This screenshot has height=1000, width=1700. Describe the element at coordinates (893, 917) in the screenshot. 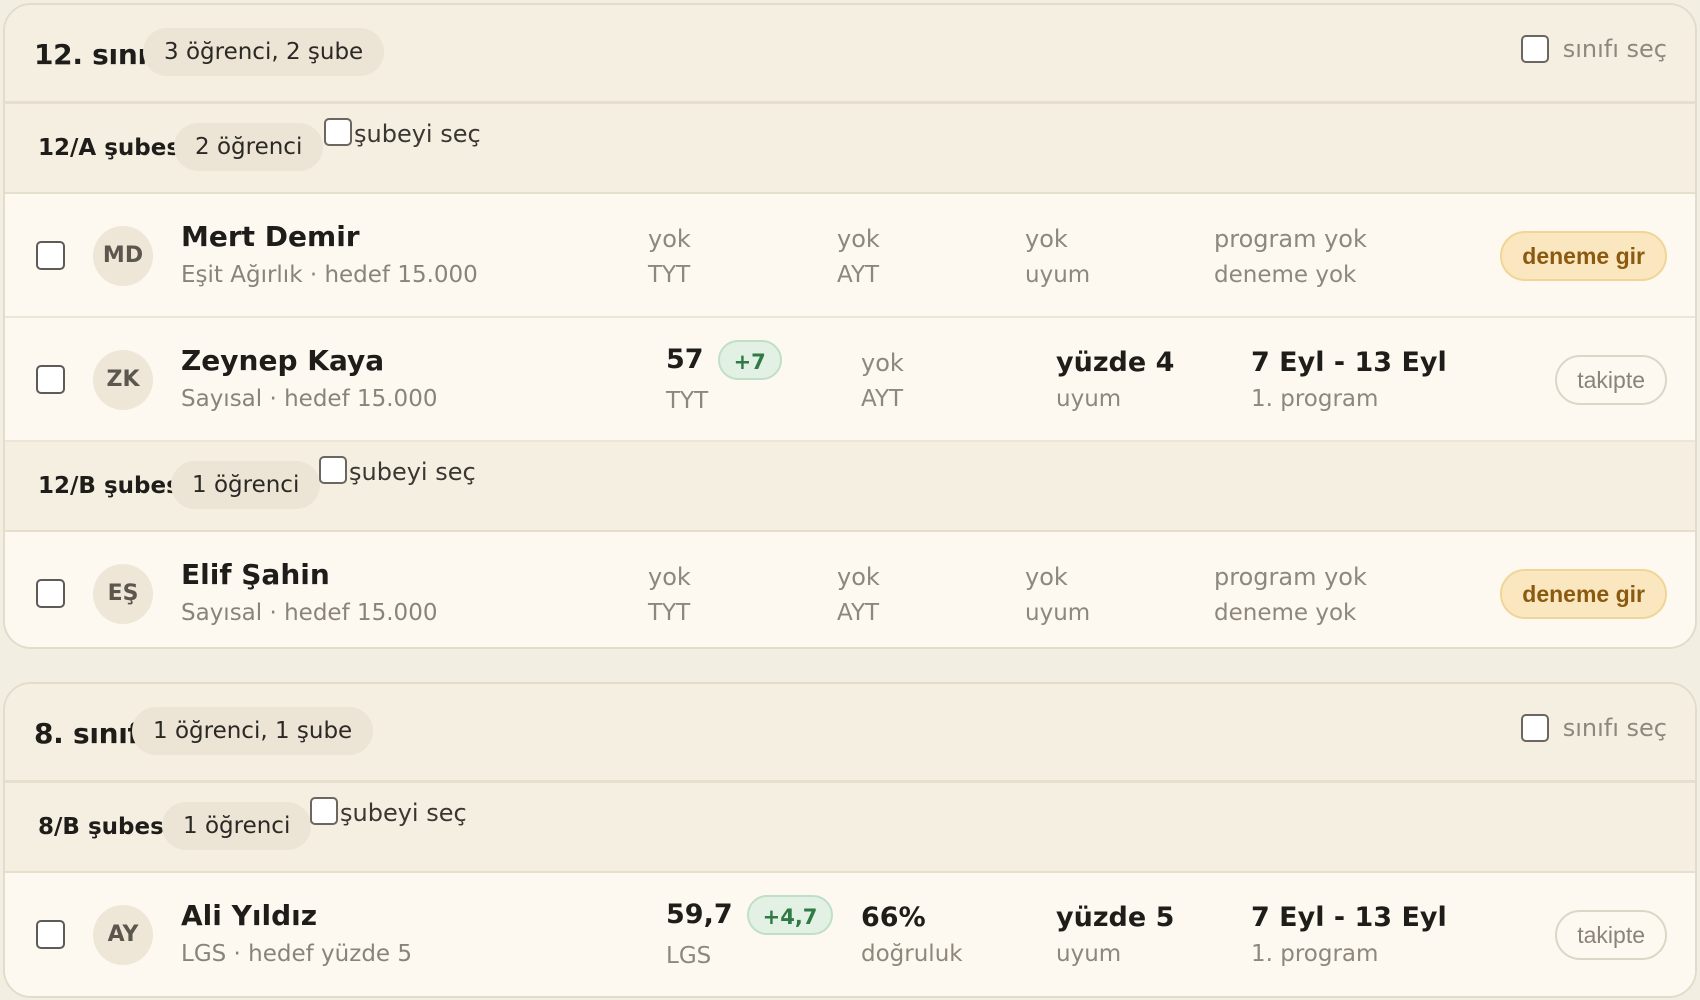

I see `metric-value: 66%` at that location.